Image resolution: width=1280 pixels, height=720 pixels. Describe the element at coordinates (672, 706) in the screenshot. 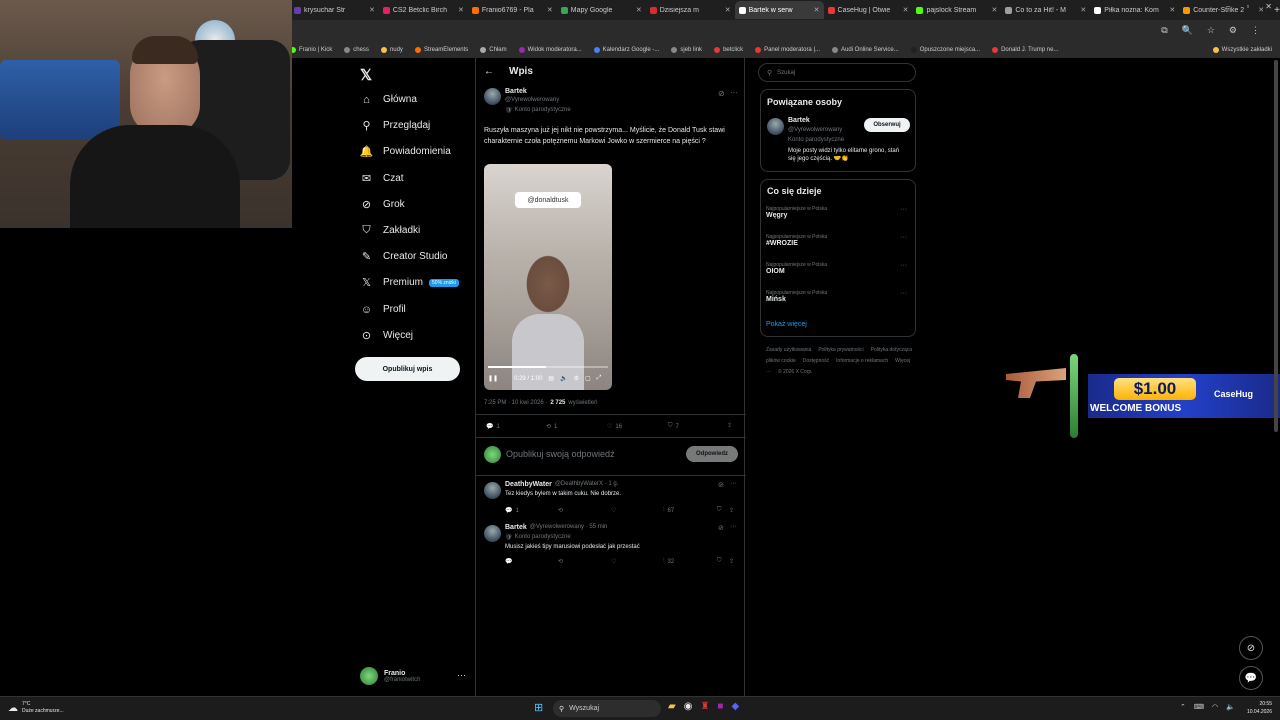

I see `folder-icon: ▰` at that location.